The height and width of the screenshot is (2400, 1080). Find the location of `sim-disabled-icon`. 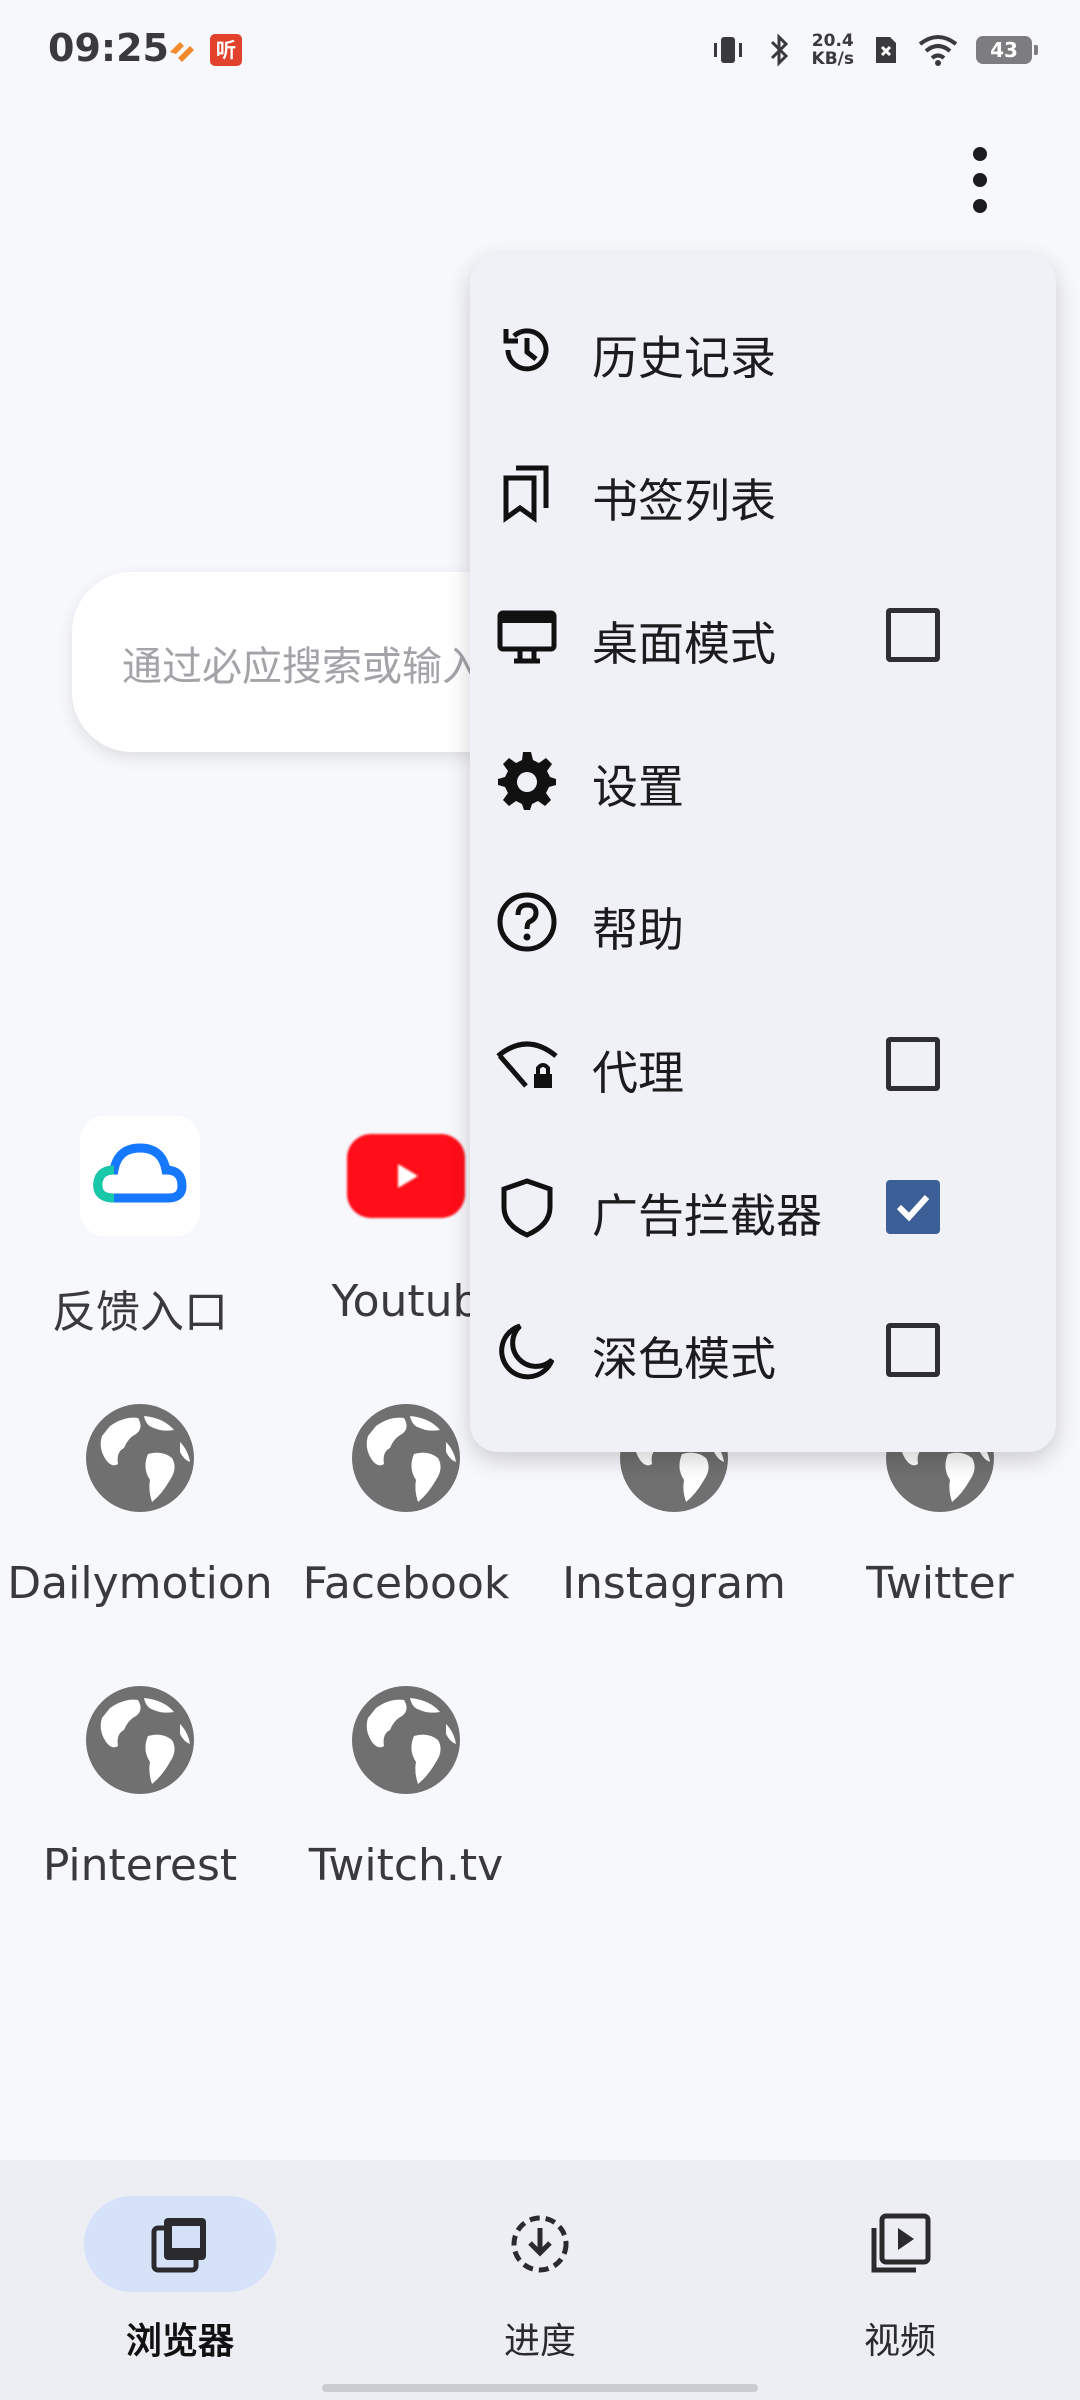

sim-disabled-icon is located at coordinates (886, 50).